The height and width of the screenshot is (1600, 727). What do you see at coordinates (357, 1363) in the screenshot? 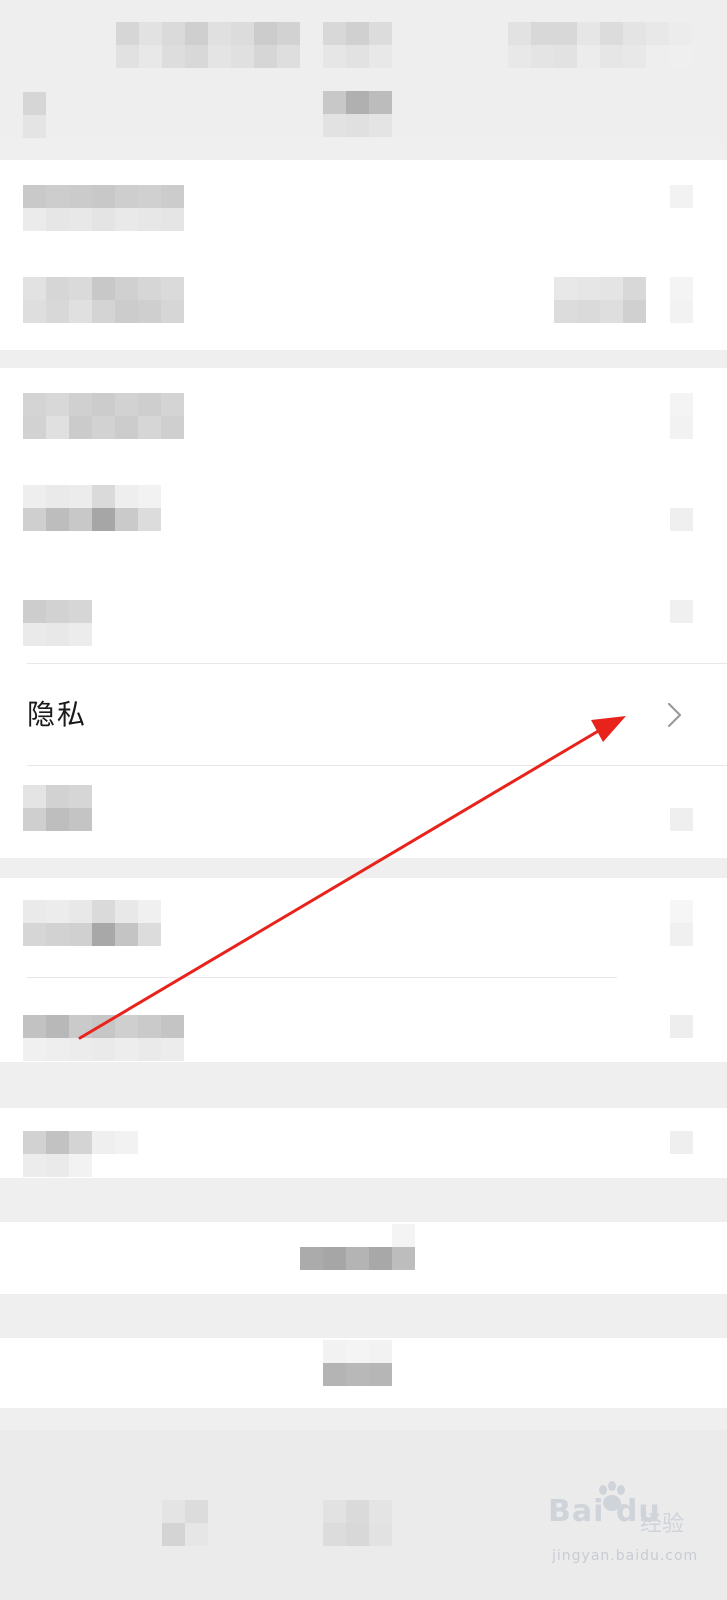
I see `action-button-2-label` at bounding box center [357, 1363].